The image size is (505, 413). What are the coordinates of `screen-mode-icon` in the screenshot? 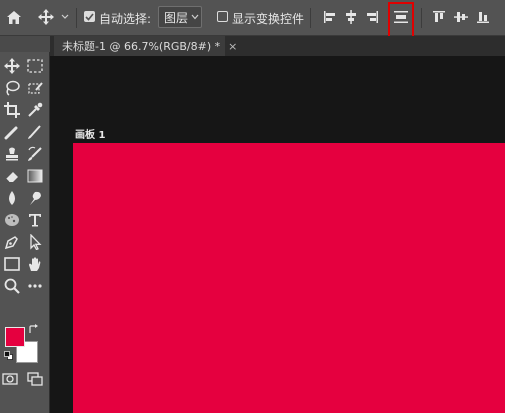 It's located at (35, 379).